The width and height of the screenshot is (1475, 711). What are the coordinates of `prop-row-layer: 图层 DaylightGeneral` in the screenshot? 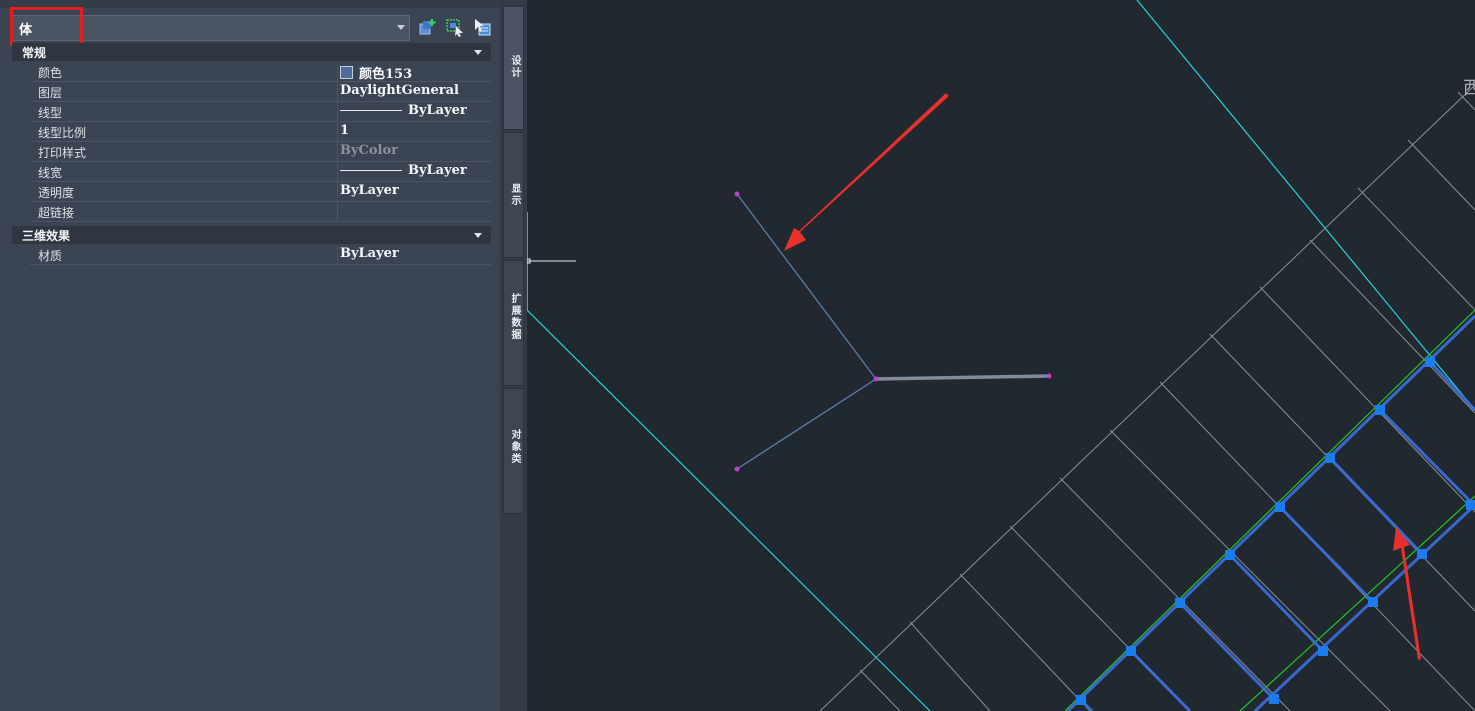 It's located at (260, 92).